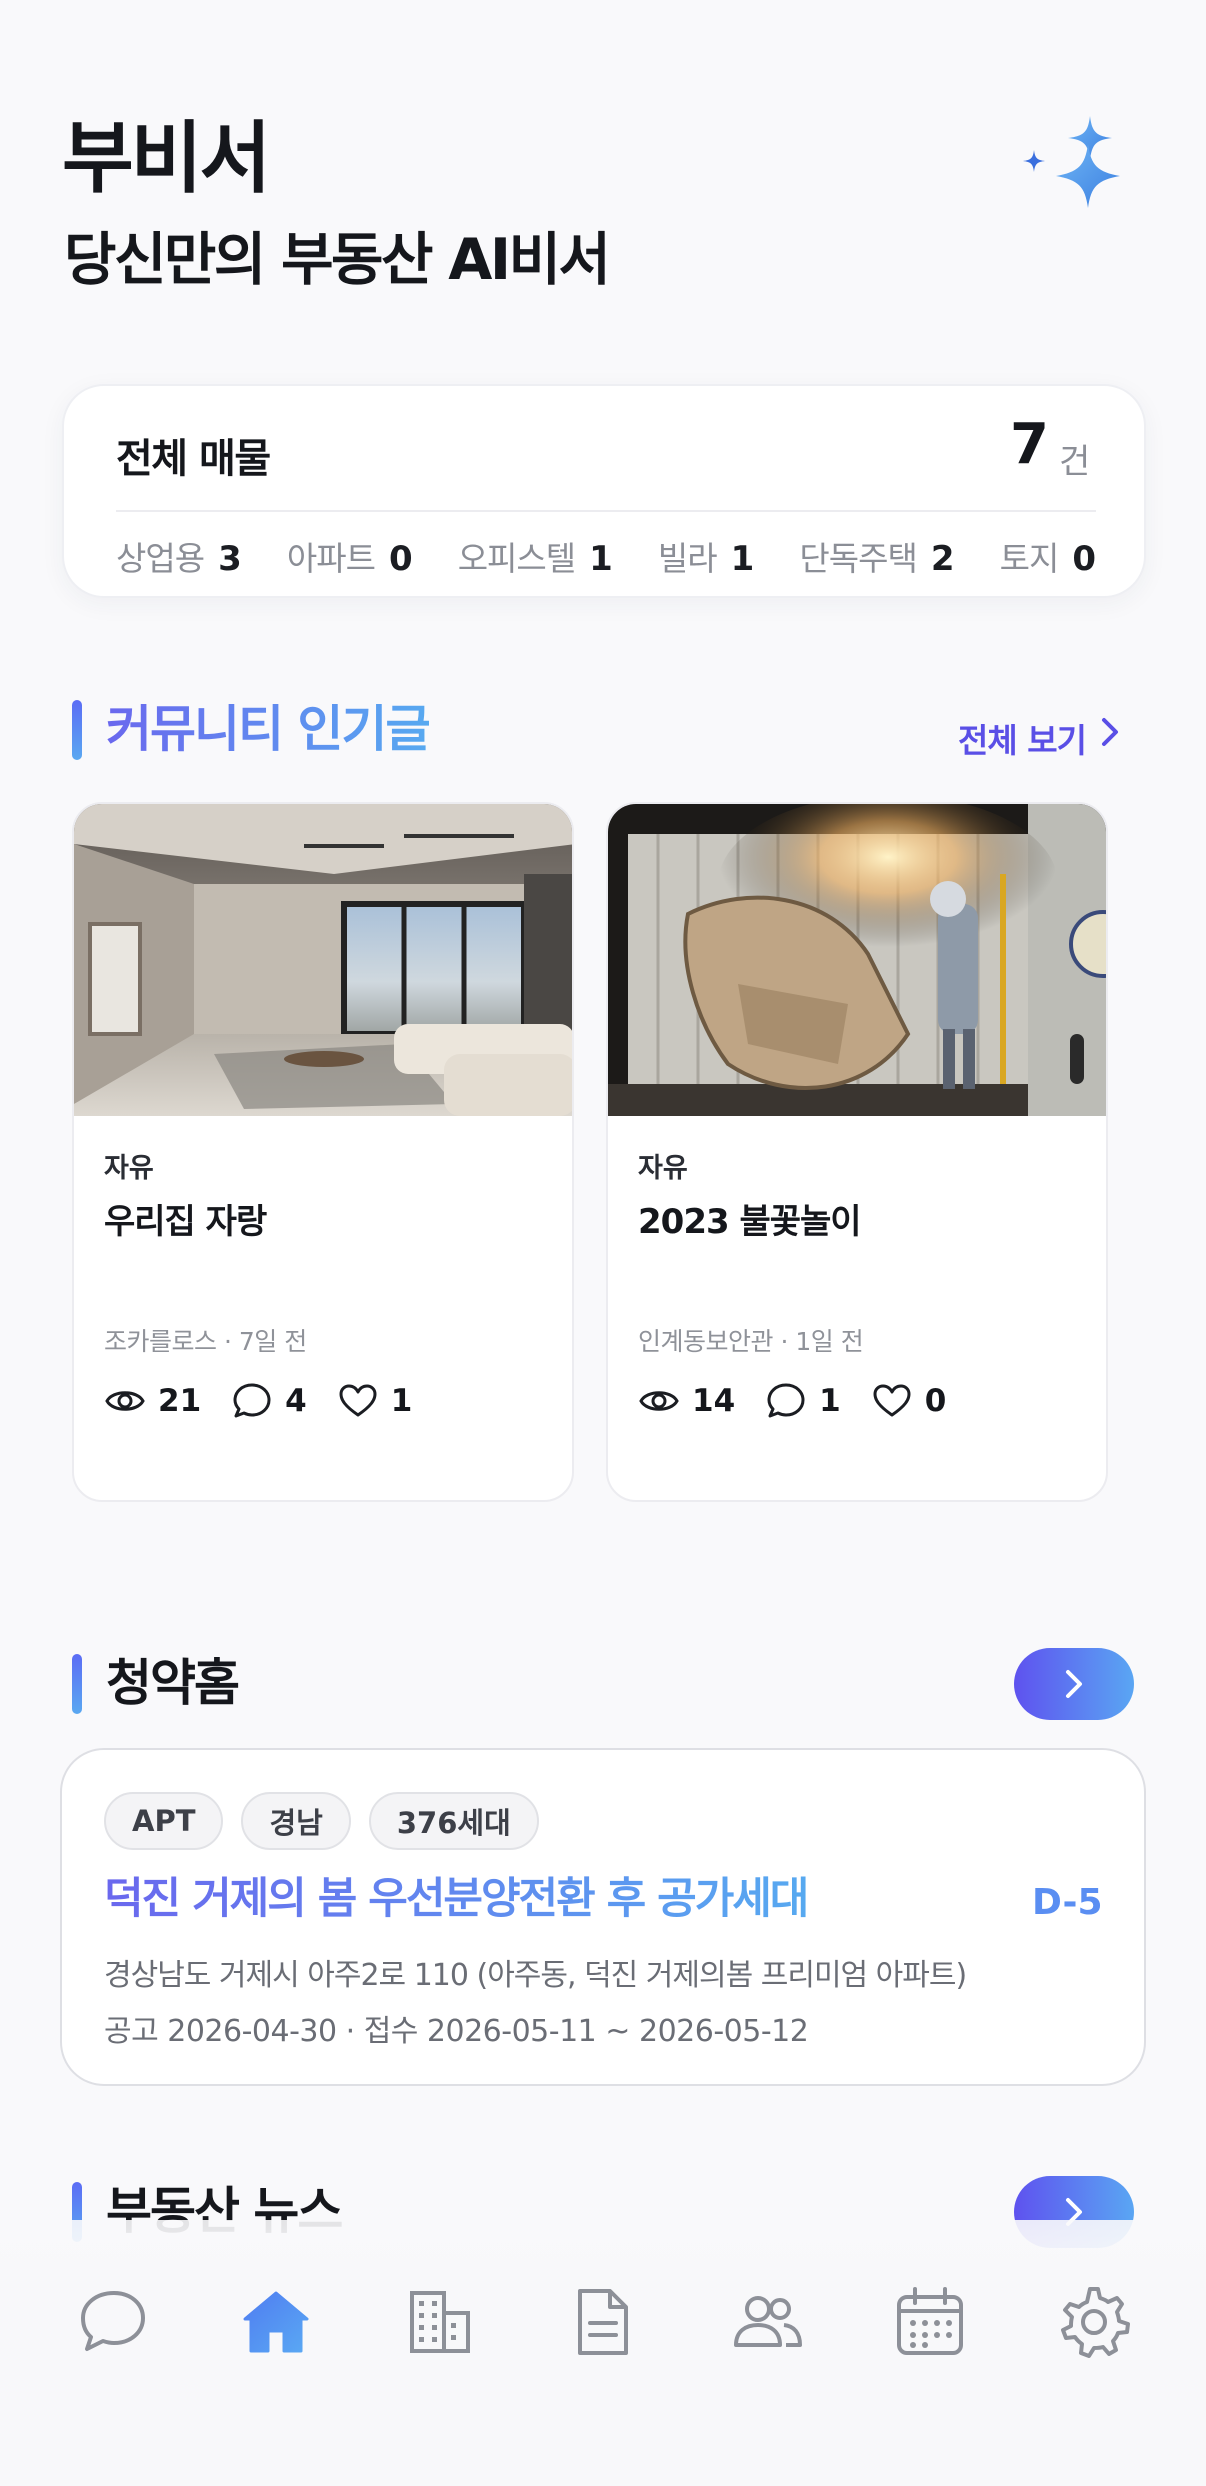 This screenshot has height=2486, width=1206. I want to click on post-stats: 21 4 1, so click(273, 1401).